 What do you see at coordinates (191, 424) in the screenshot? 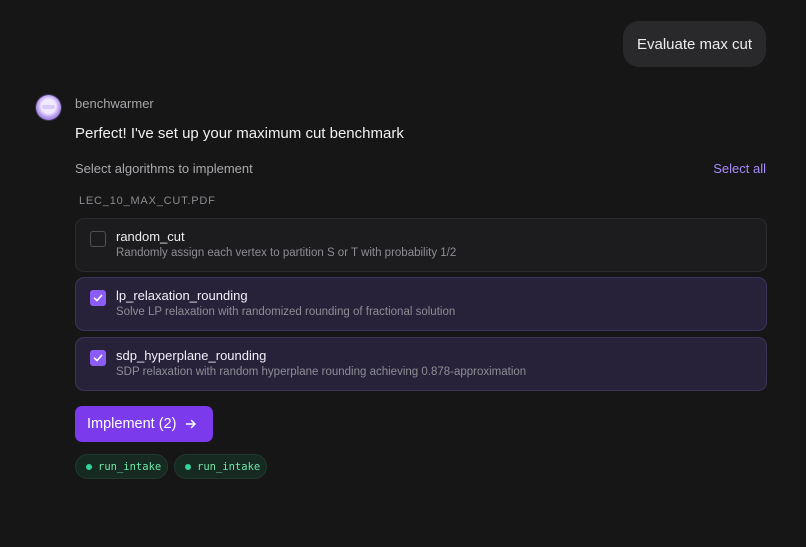
I see `arrow-right-icon` at bounding box center [191, 424].